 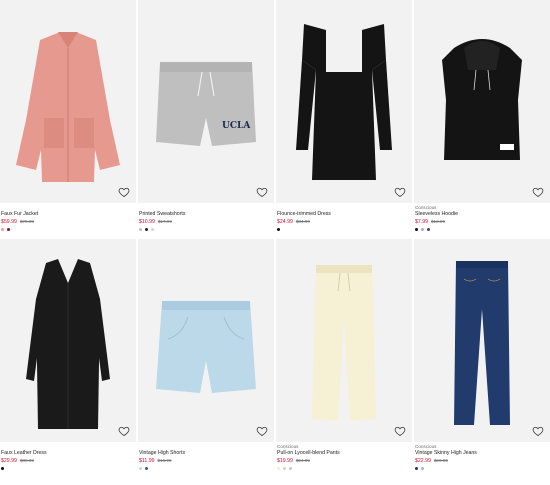 I want to click on product-title: Flounce-trimmed Dress, so click(x=343, y=214).